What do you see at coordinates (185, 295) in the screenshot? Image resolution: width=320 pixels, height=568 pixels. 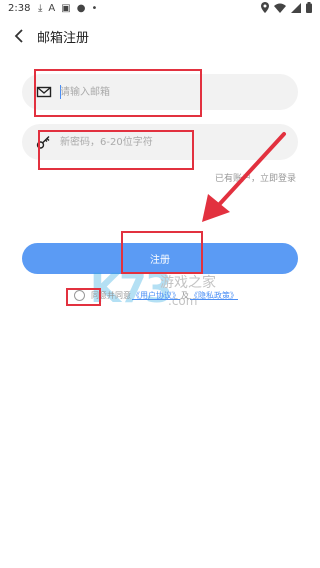 I see `agreement-conjunction: 及` at bounding box center [185, 295].